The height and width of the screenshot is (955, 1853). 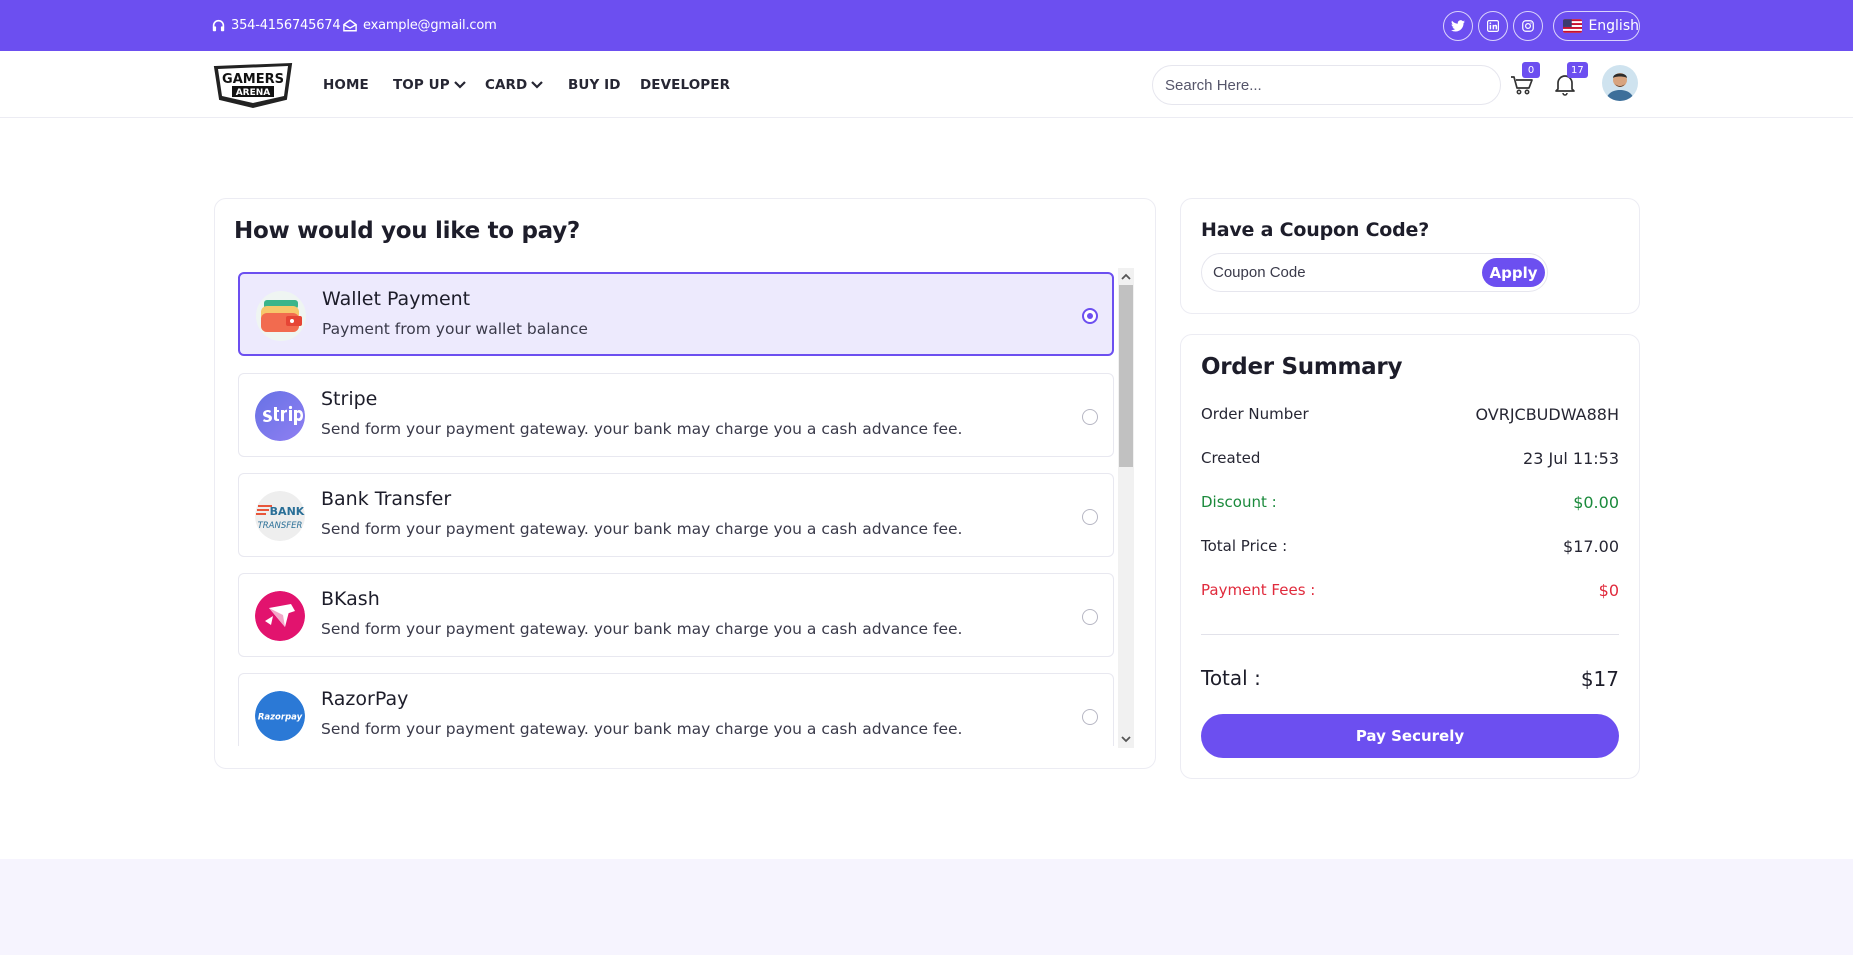 What do you see at coordinates (1231, 678) in the screenshot?
I see `total-label: Total :` at bounding box center [1231, 678].